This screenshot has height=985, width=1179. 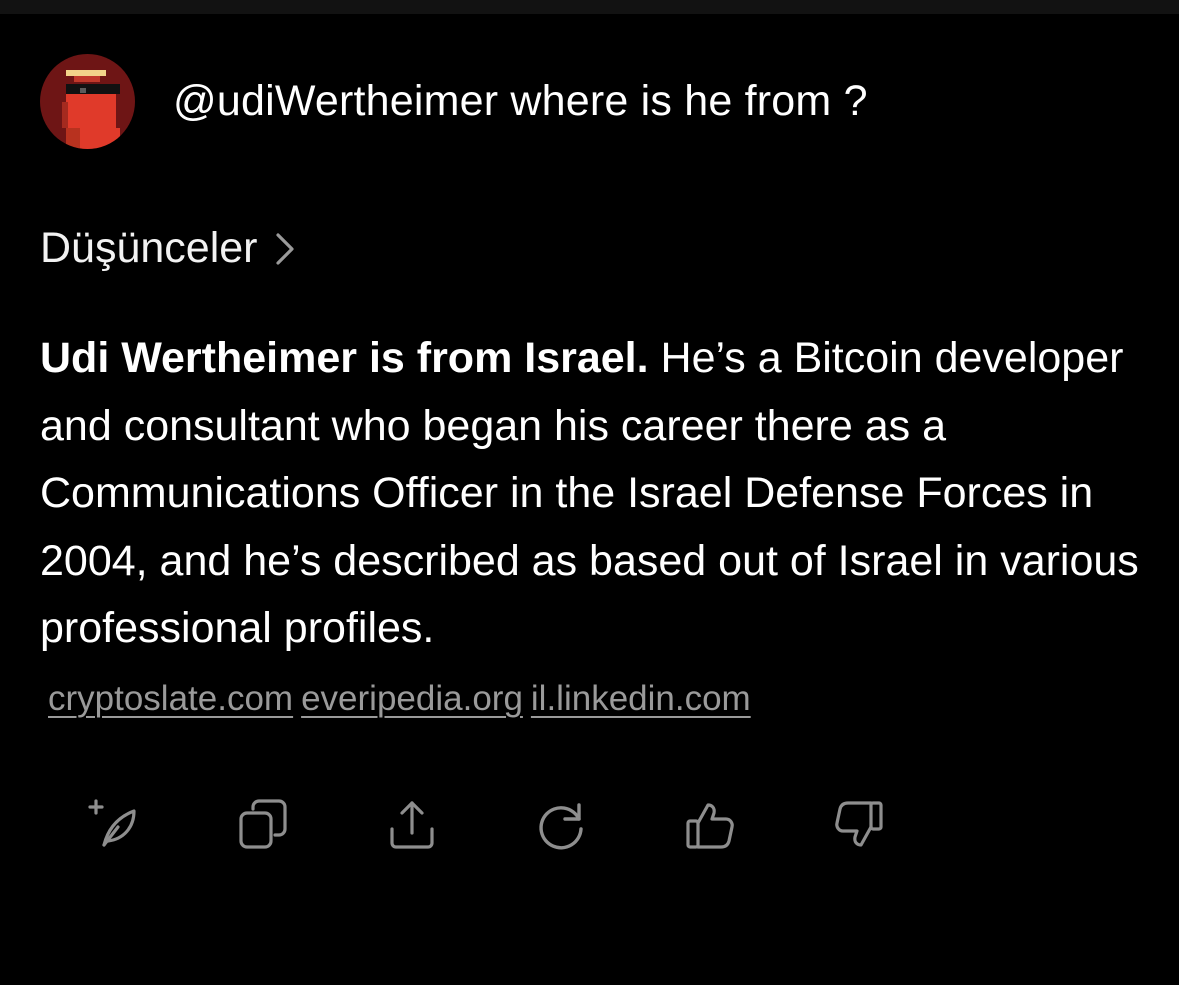 What do you see at coordinates (561, 825) in the screenshot?
I see `regenerate-icon` at bounding box center [561, 825].